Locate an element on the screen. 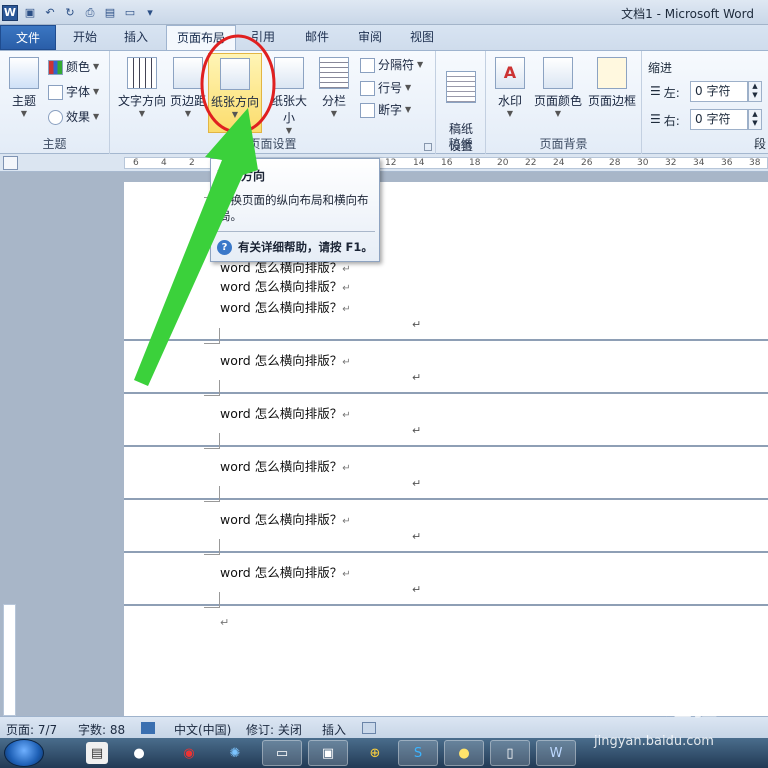 The image size is (768, 768). tab-view: 视图 is located at coordinates (422, 37).